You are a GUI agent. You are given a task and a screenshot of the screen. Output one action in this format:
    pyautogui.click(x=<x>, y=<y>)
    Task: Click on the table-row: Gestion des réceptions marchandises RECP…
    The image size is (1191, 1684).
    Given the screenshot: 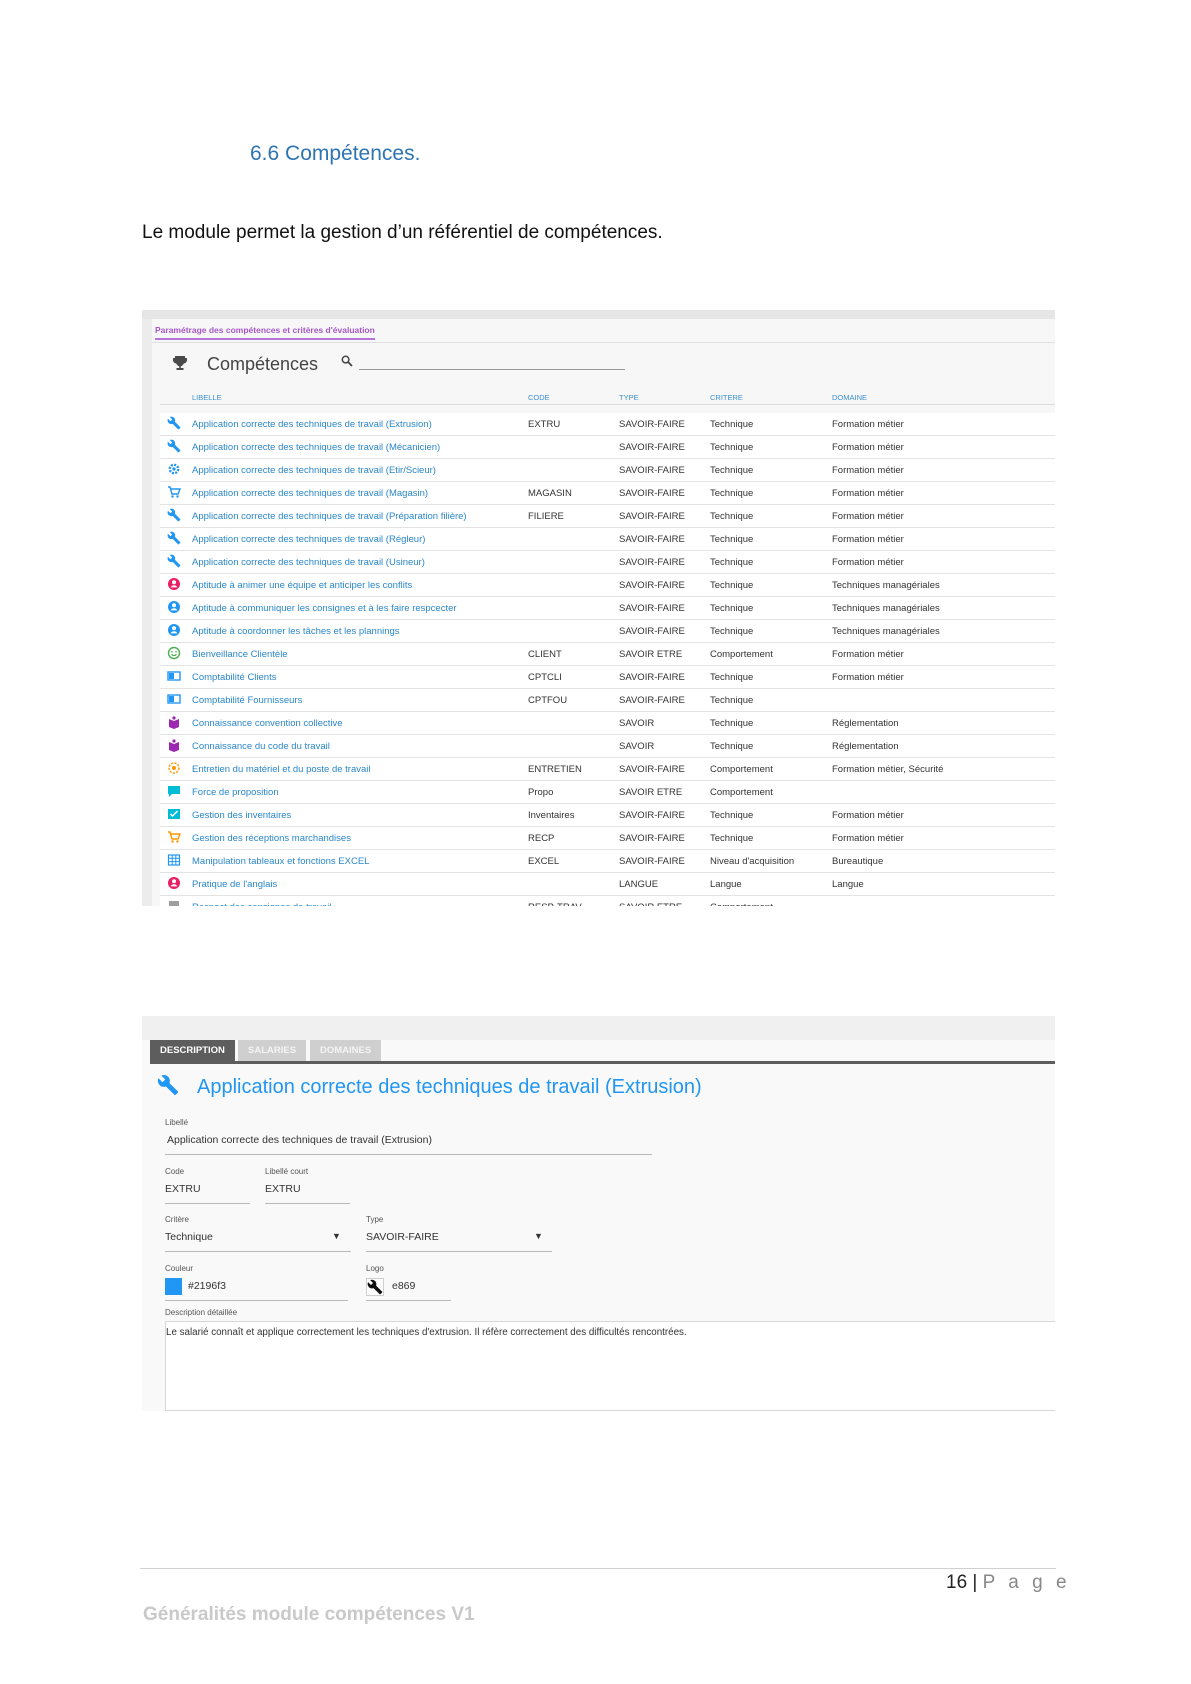 What is the action you would take?
    pyautogui.click(x=607, y=838)
    